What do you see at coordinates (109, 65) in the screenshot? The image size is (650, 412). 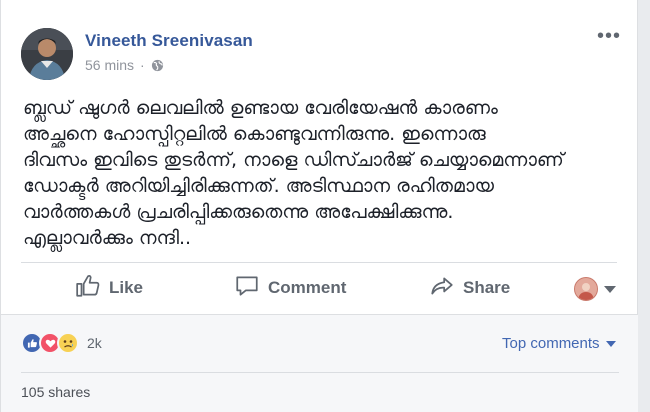 I see `post-timestamp: 56 mins` at bounding box center [109, 65].